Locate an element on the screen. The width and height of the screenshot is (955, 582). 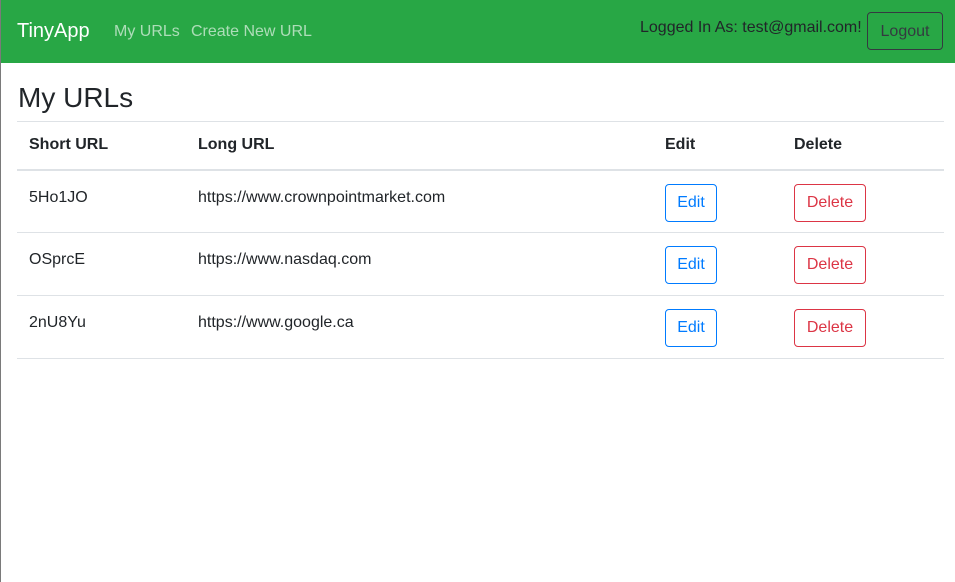
table-header: Short URL Long URL Edit Delete is located at coordinates (480, 146).